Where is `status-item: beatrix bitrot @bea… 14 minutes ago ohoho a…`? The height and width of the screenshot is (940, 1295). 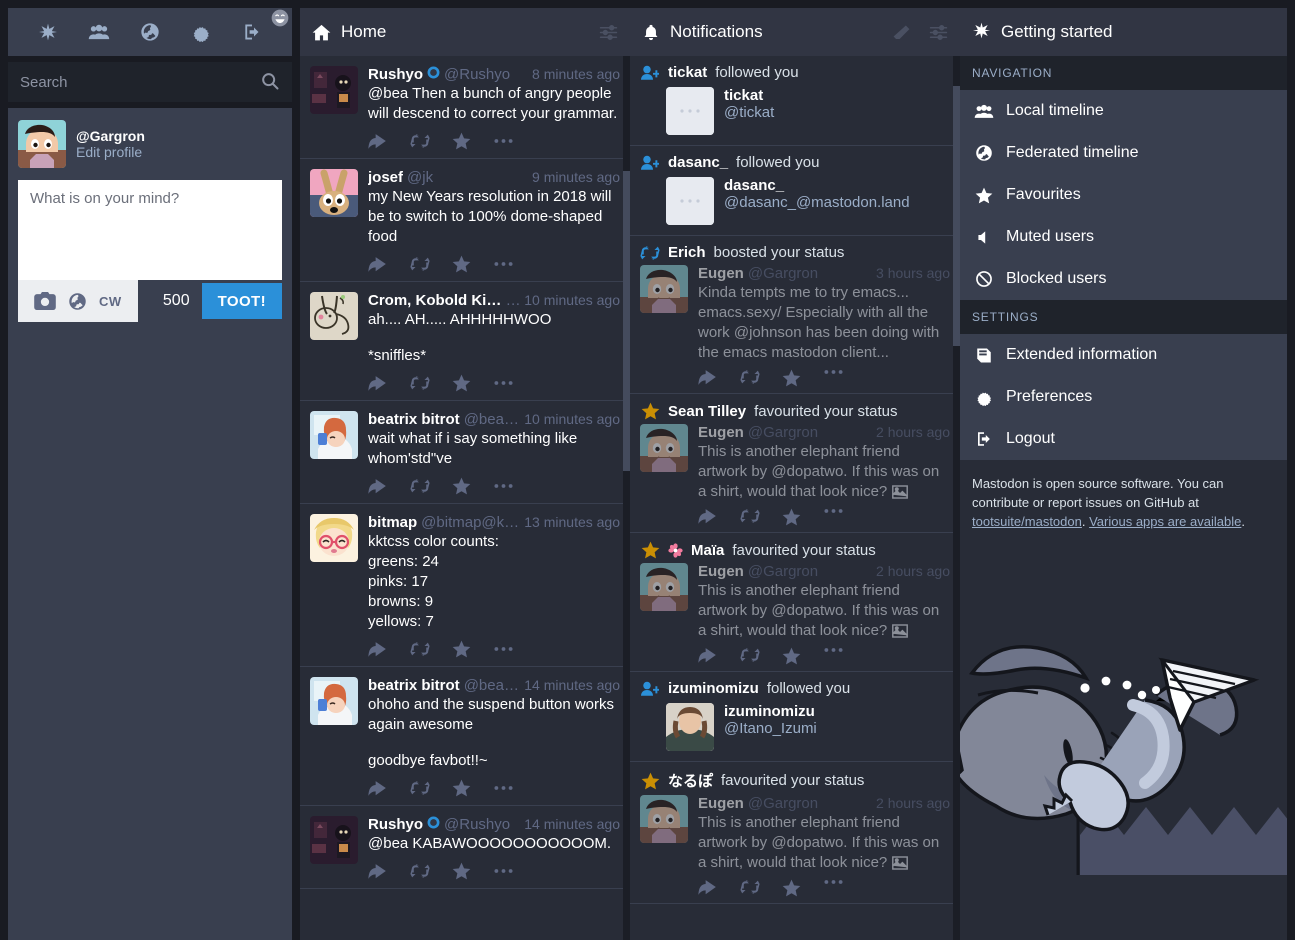
status-item: beatrix bitrot @bea… 14 minutes ago ohoho a… is located at coordinates (465, 736).